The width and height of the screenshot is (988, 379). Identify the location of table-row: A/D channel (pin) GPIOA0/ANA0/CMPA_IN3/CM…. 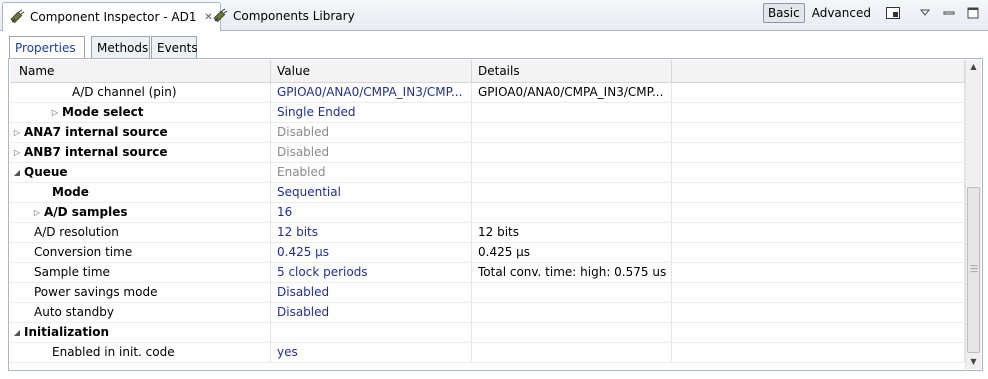
(487, 93).